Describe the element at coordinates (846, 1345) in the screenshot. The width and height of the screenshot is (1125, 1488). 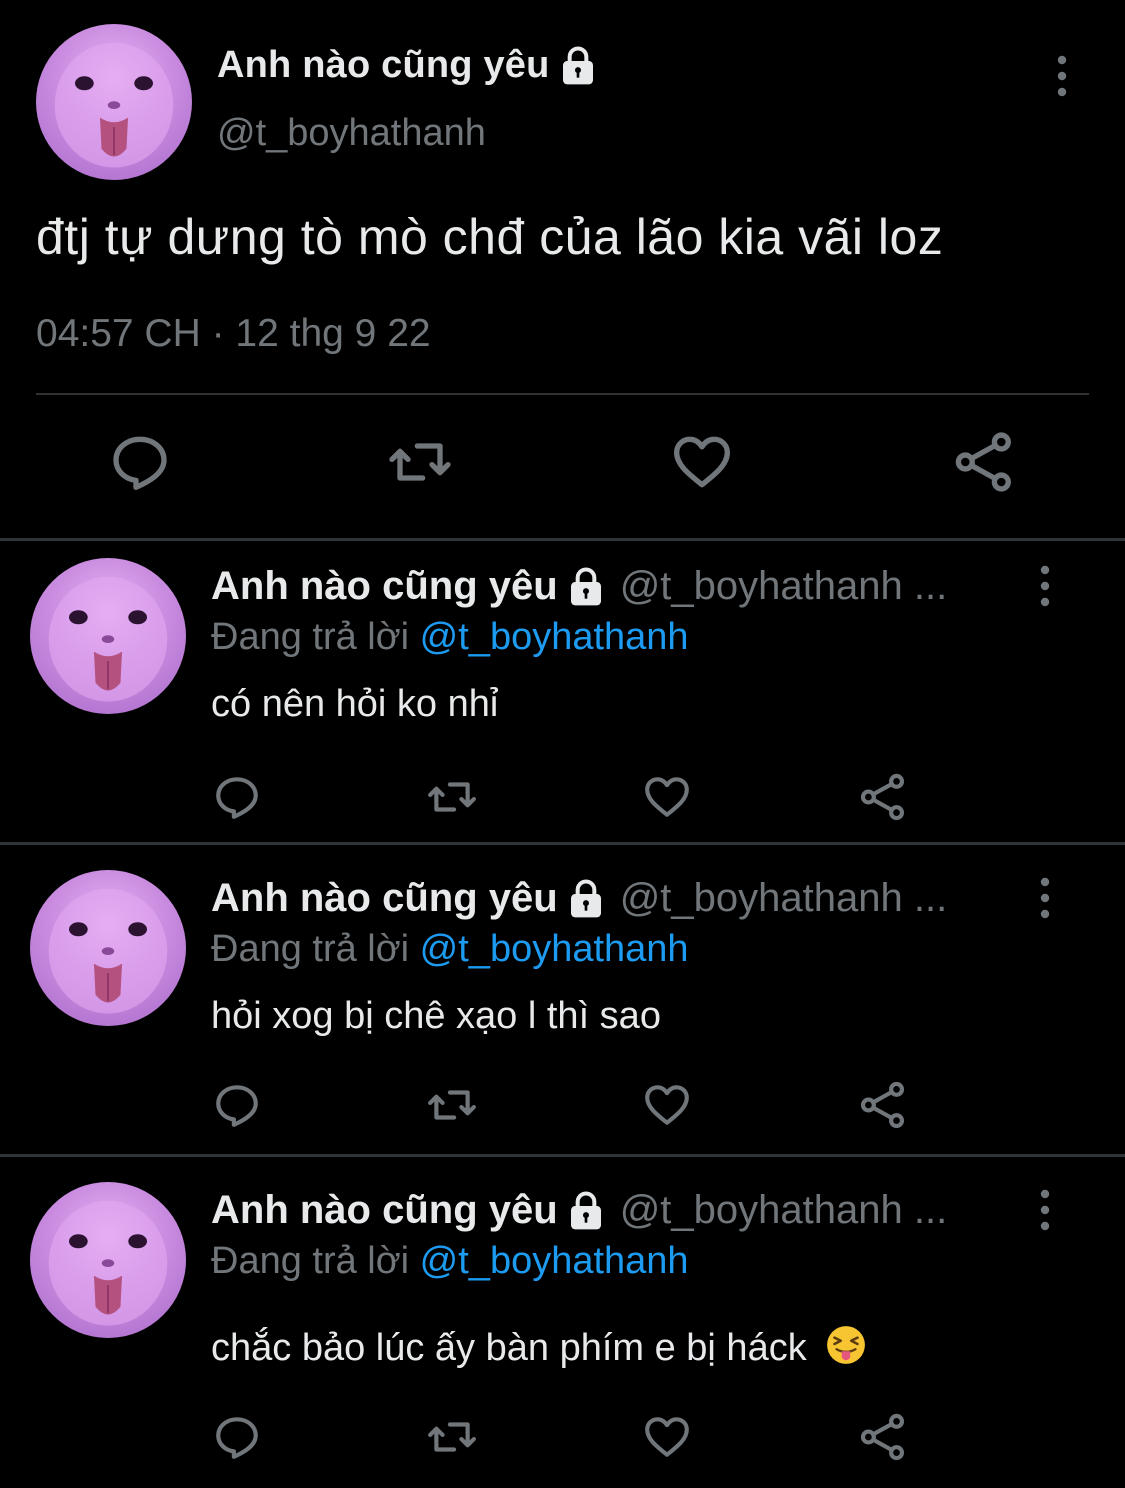
I see `squinting-face-with-tongue-emoji` at that location.